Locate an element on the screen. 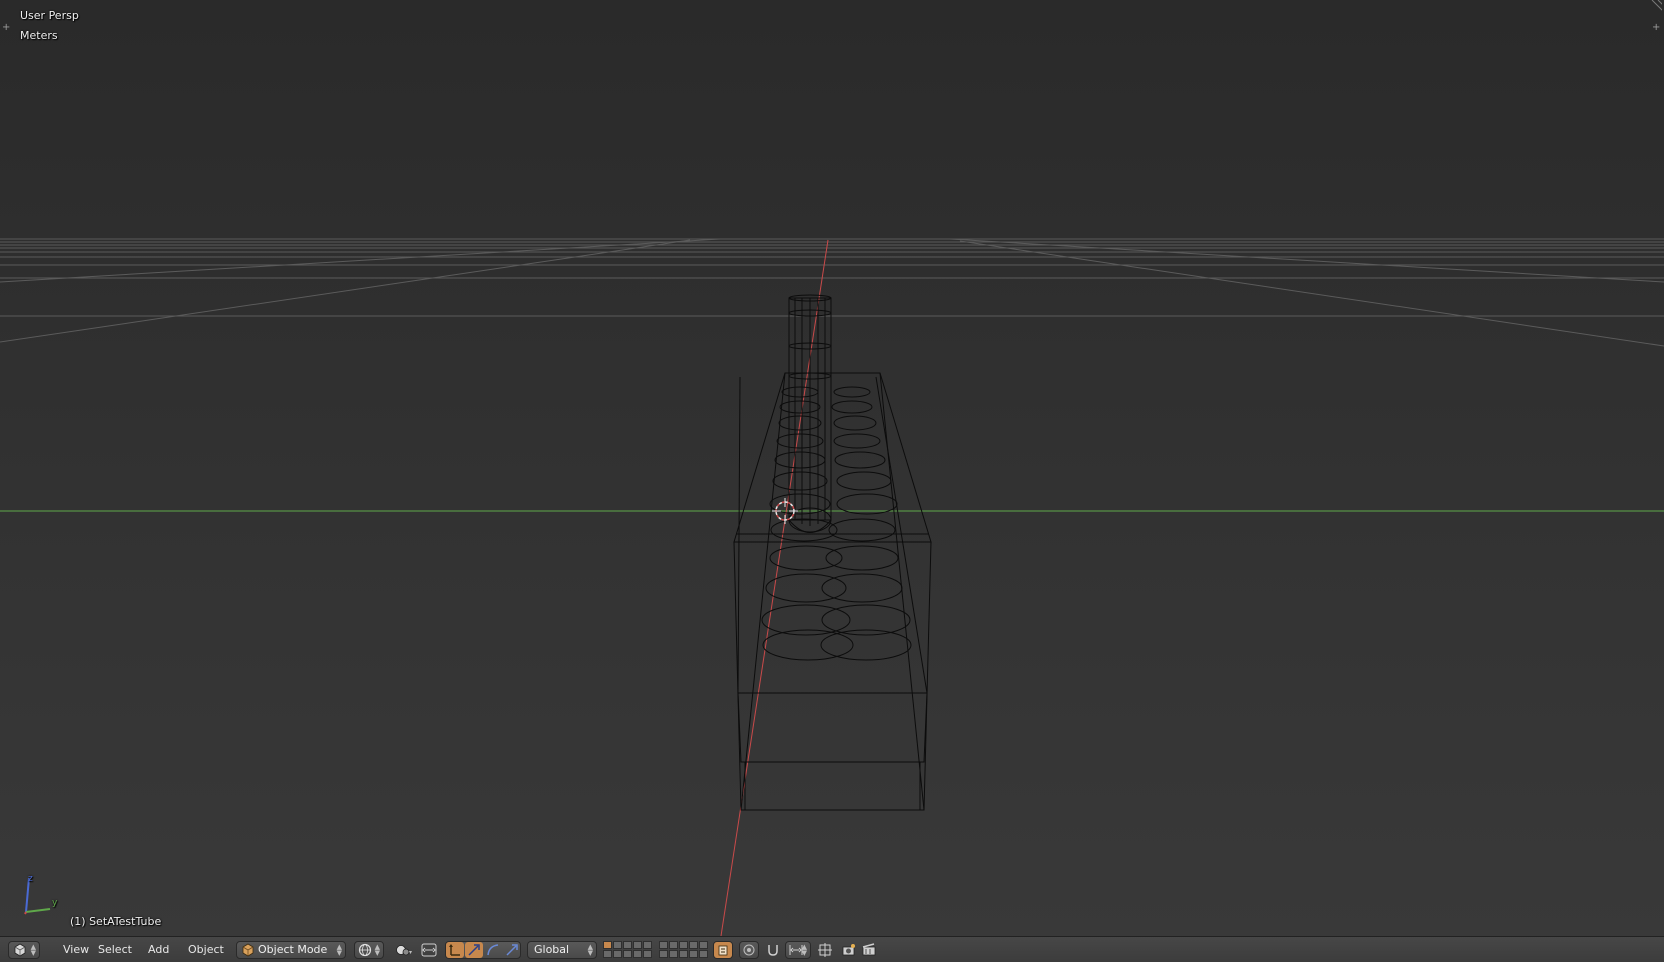  manipulator-toggle-button is located at coordinates (429, 950).